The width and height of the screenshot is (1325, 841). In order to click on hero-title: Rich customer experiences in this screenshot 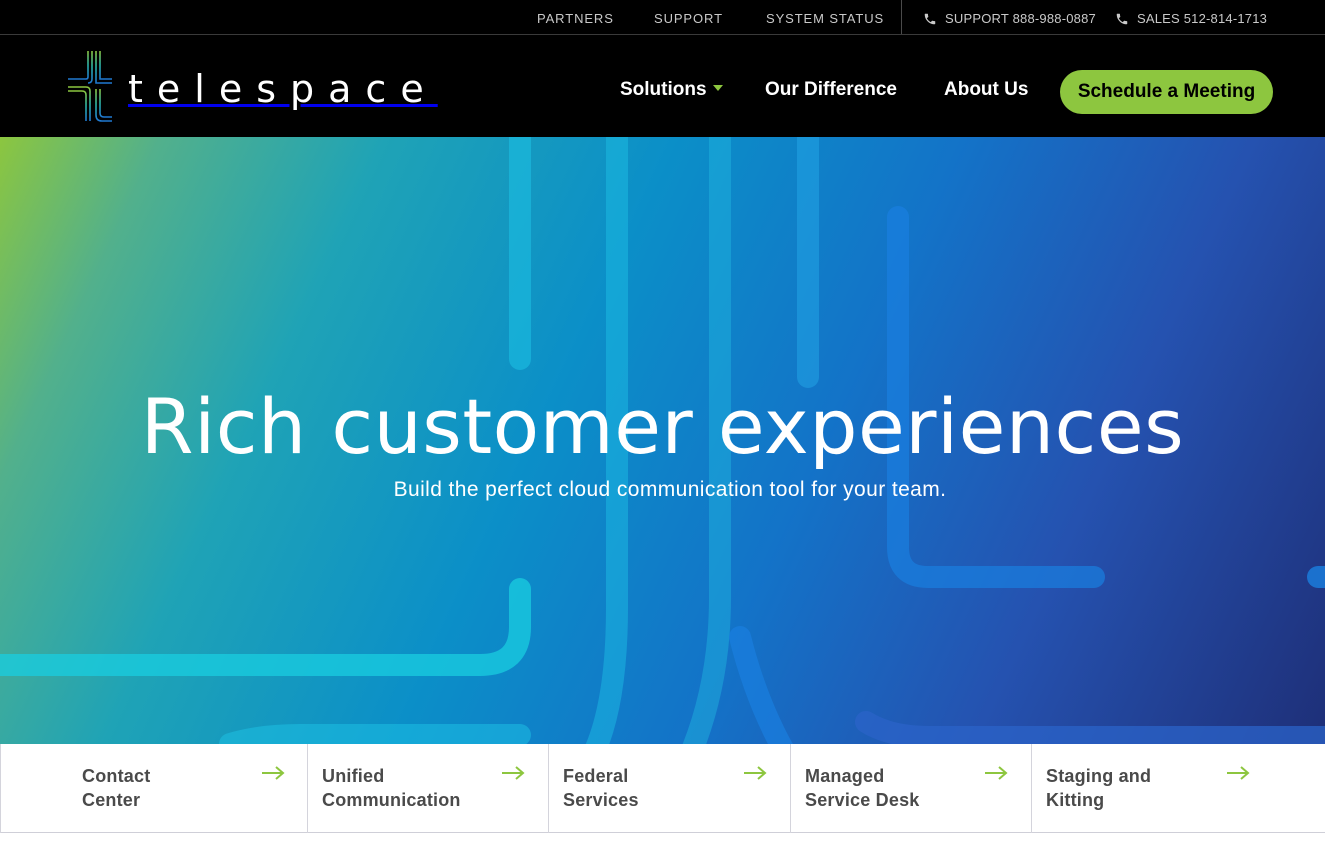, I will do `click(662, 426)`.